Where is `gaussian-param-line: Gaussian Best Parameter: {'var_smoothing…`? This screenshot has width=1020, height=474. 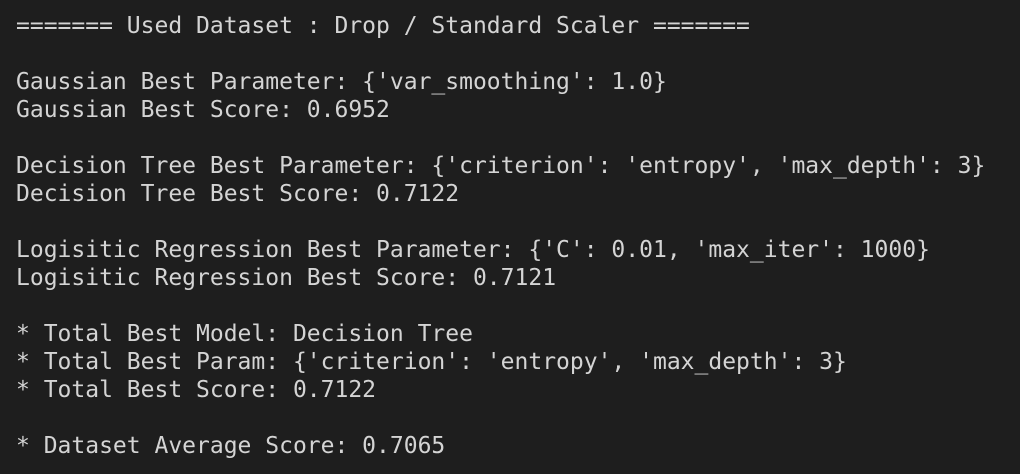 gaussian-param-line: Gaussian Best Parameter: {'var_smoothing… is located at coordinates (341, 82).